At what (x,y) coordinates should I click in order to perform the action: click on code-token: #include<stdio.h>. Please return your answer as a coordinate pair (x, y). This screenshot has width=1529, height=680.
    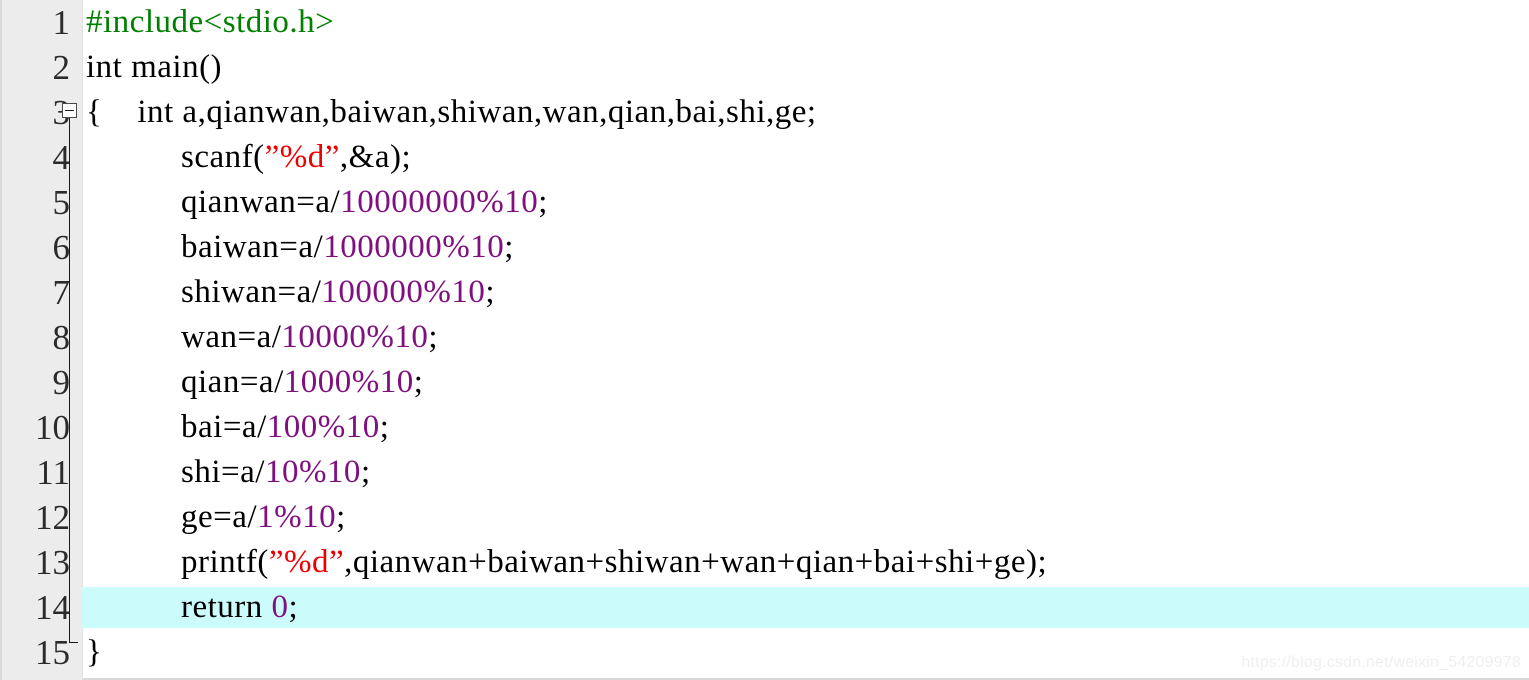
    Looking at the image, I should click on (210, 22).